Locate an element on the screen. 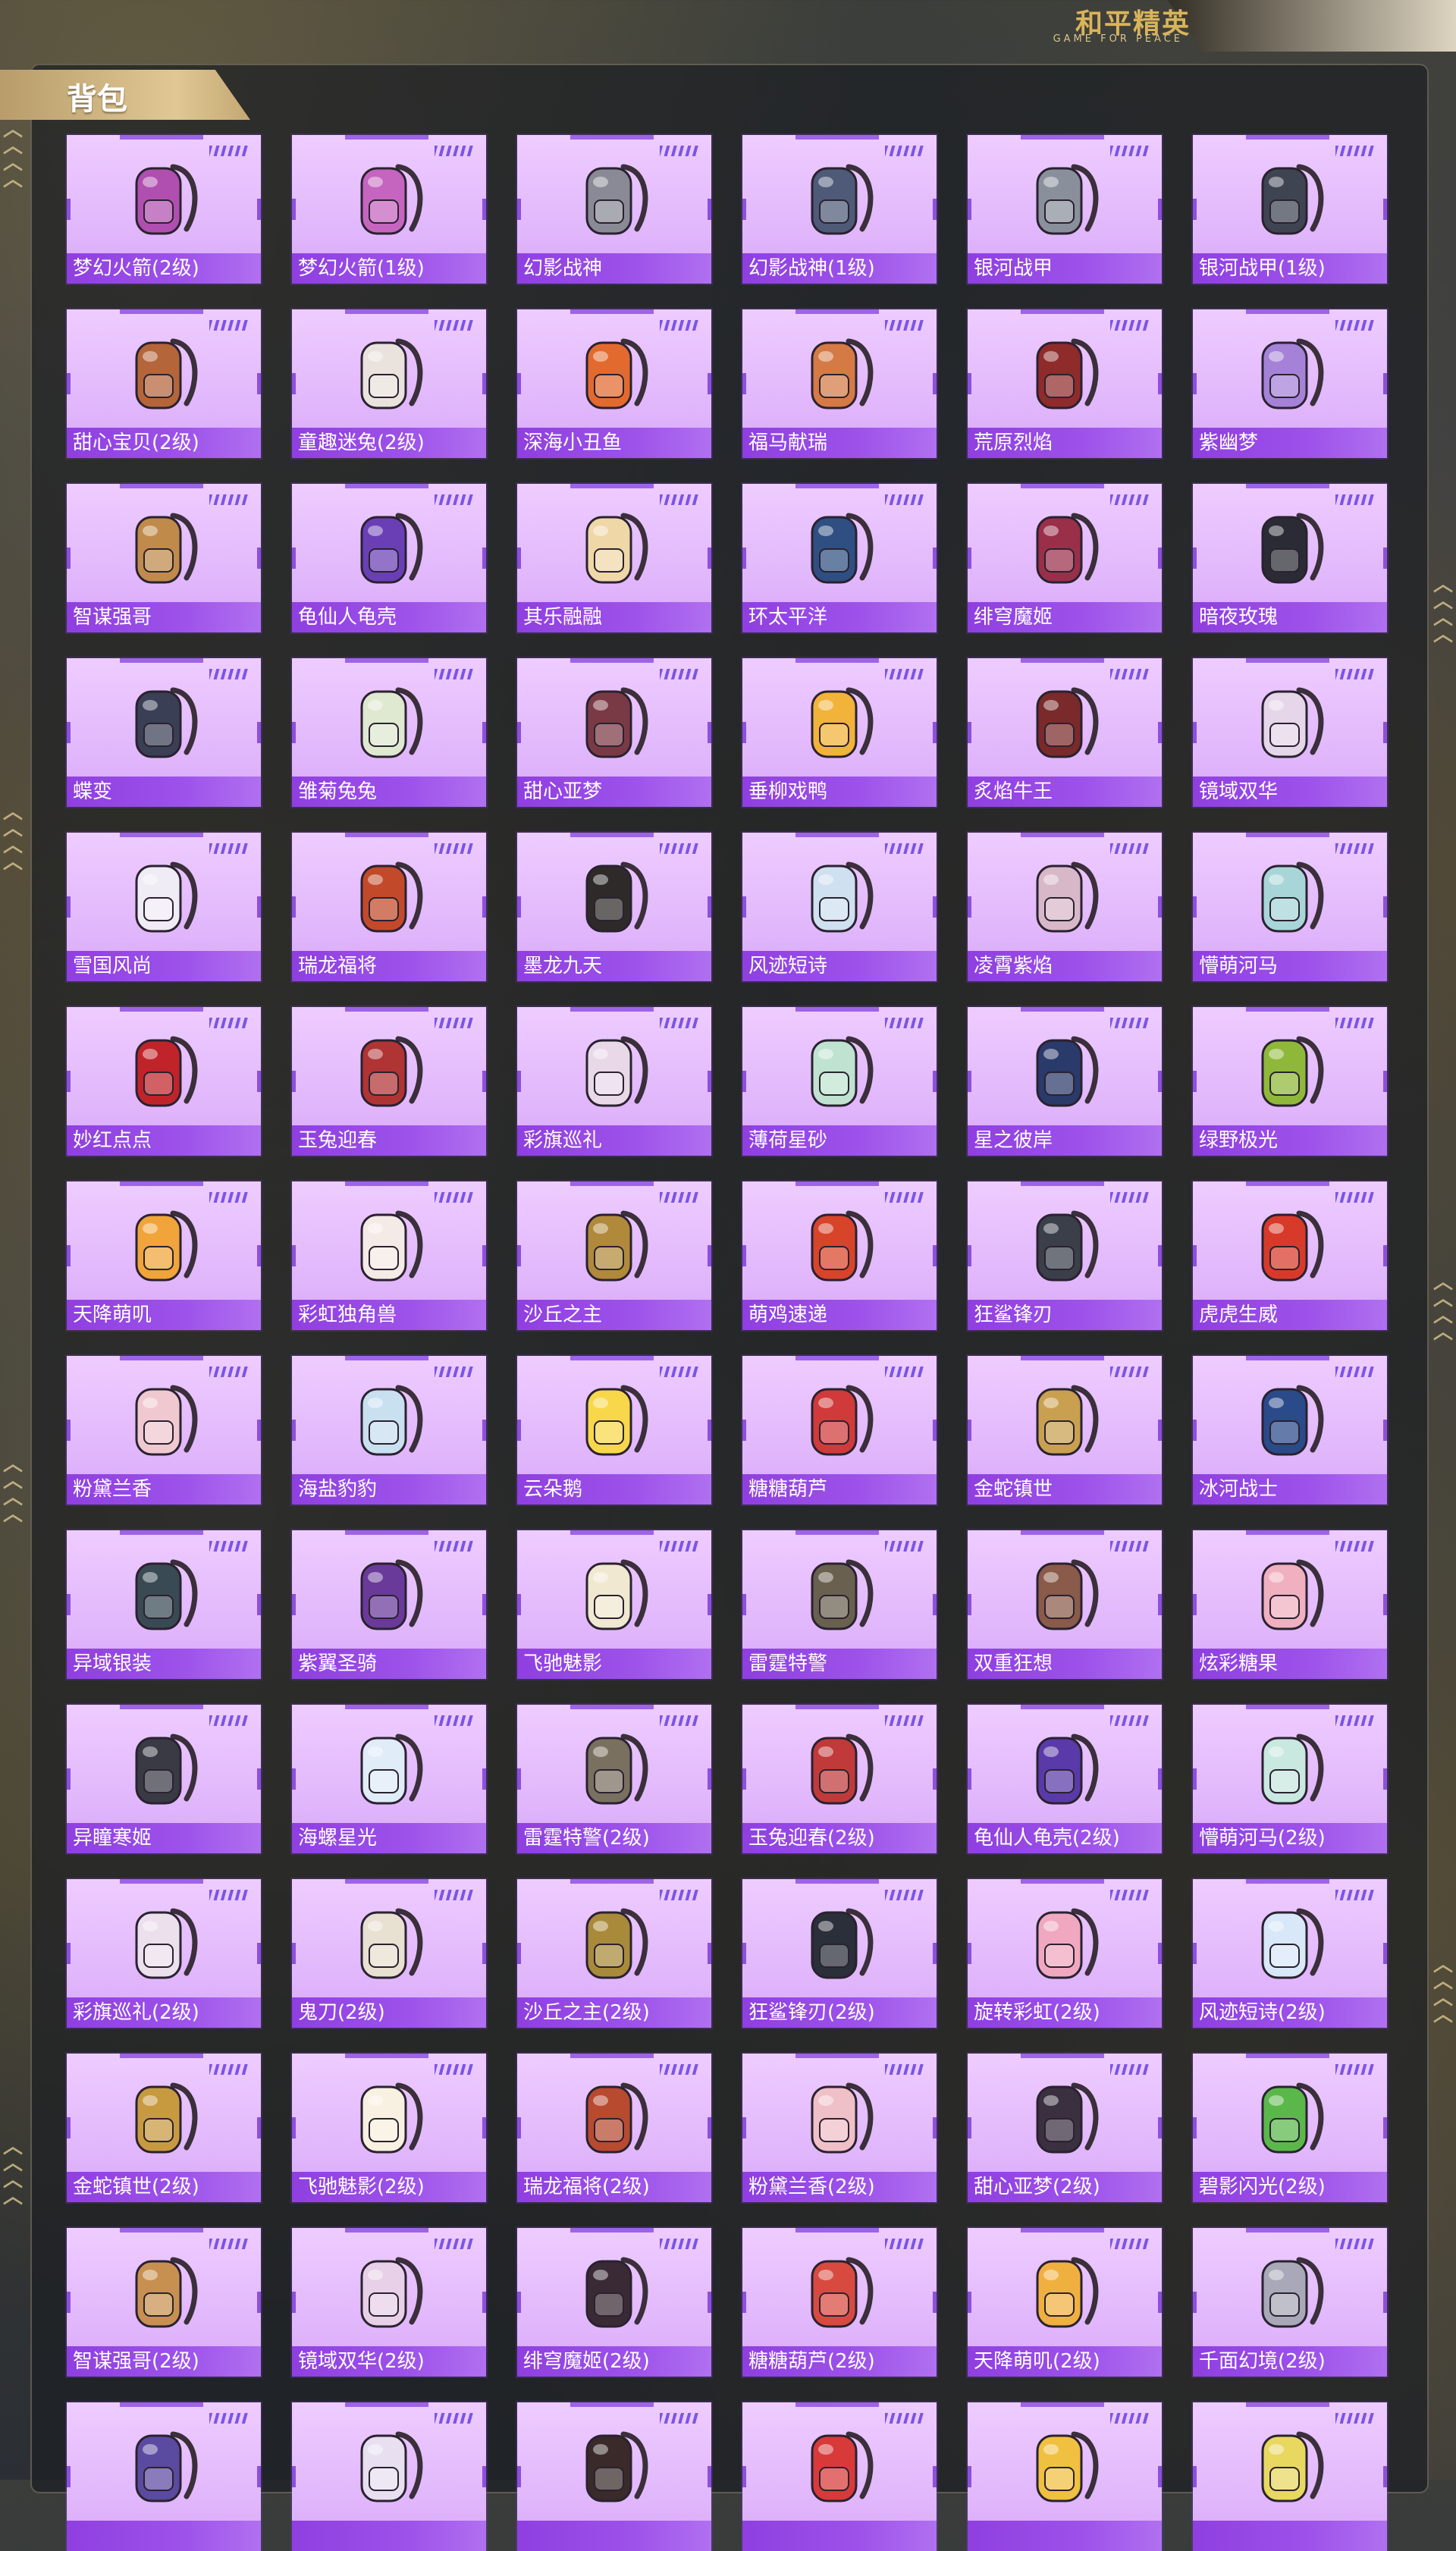 The image size is (1456, 2551). backpack-item-card: 龟仙人龟壳 is located at coordinates (389, 558).